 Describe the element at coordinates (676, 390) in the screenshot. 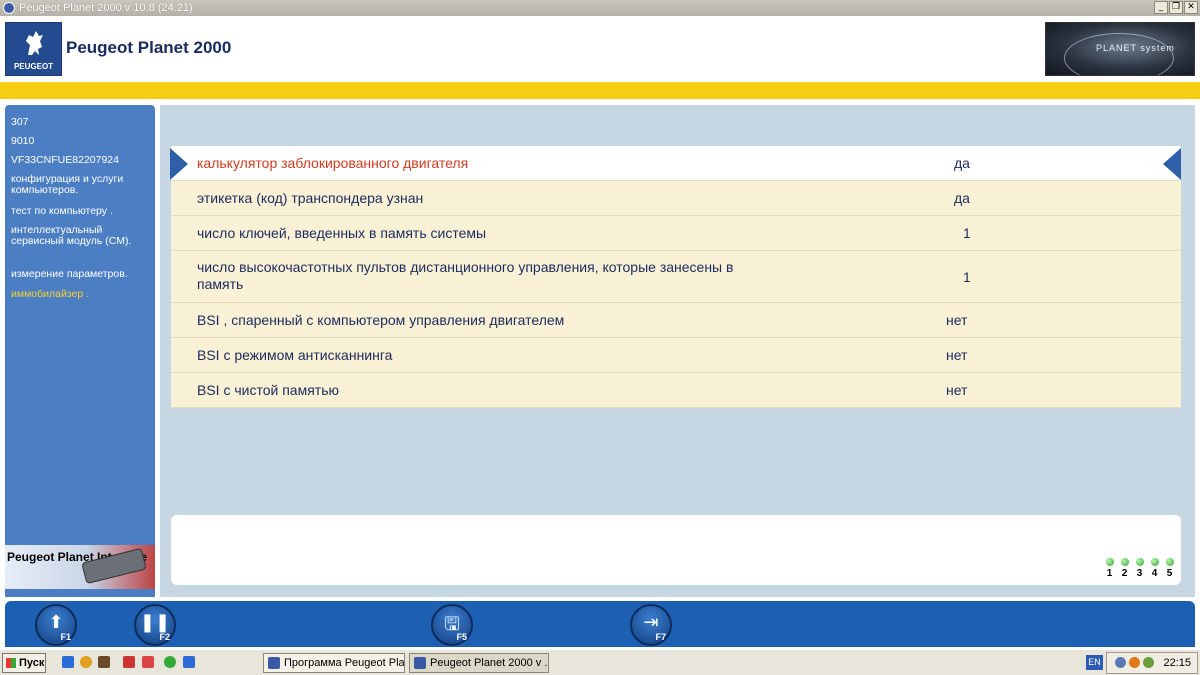

I see `table-row: BSI с чистой памятью нет` at that location.